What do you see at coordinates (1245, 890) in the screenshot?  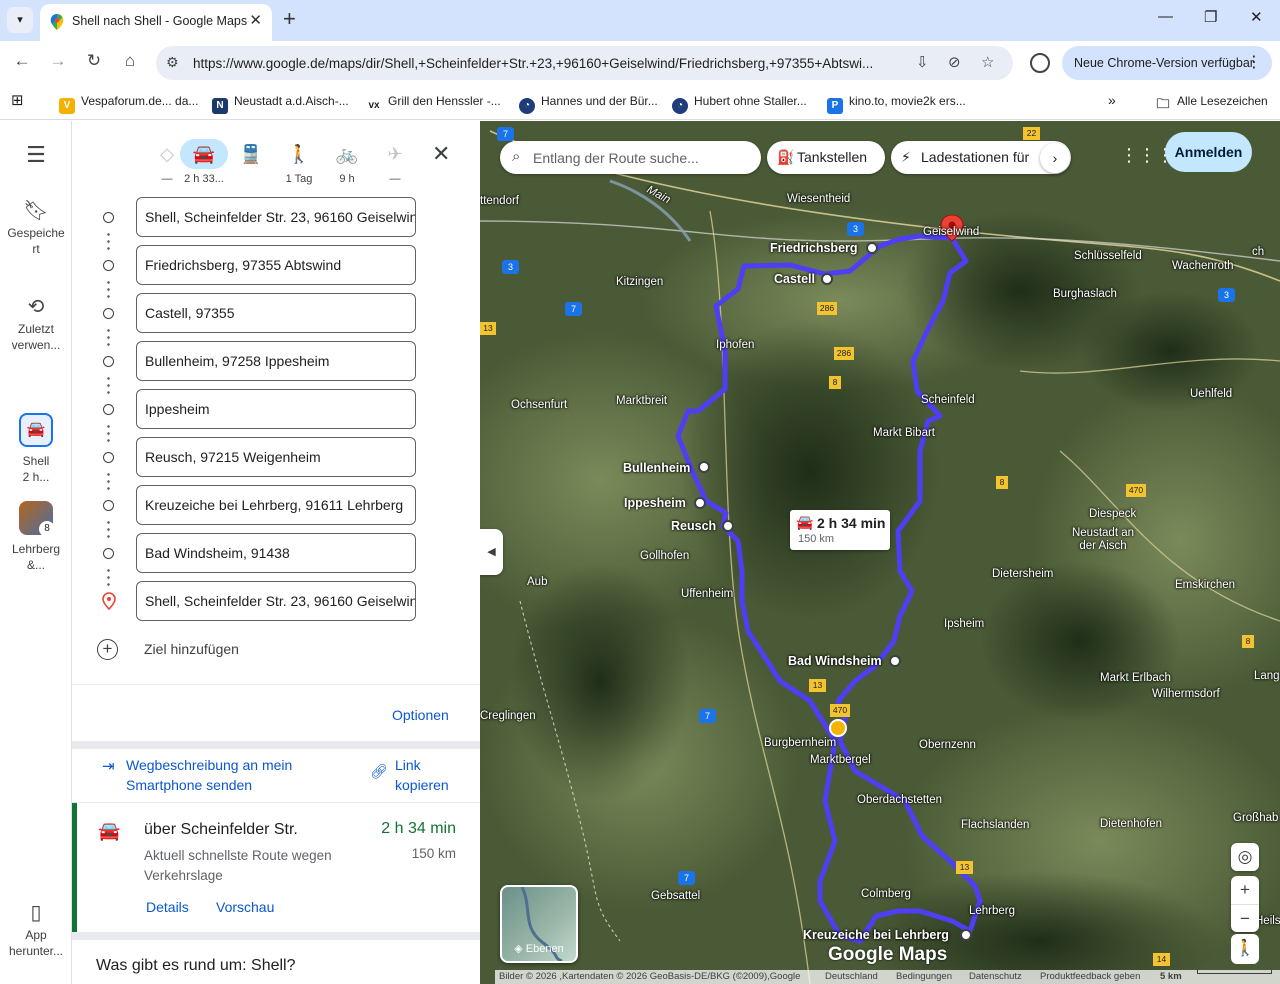 I see `zoom-in-button: +` at bounding box center [1245, 890].